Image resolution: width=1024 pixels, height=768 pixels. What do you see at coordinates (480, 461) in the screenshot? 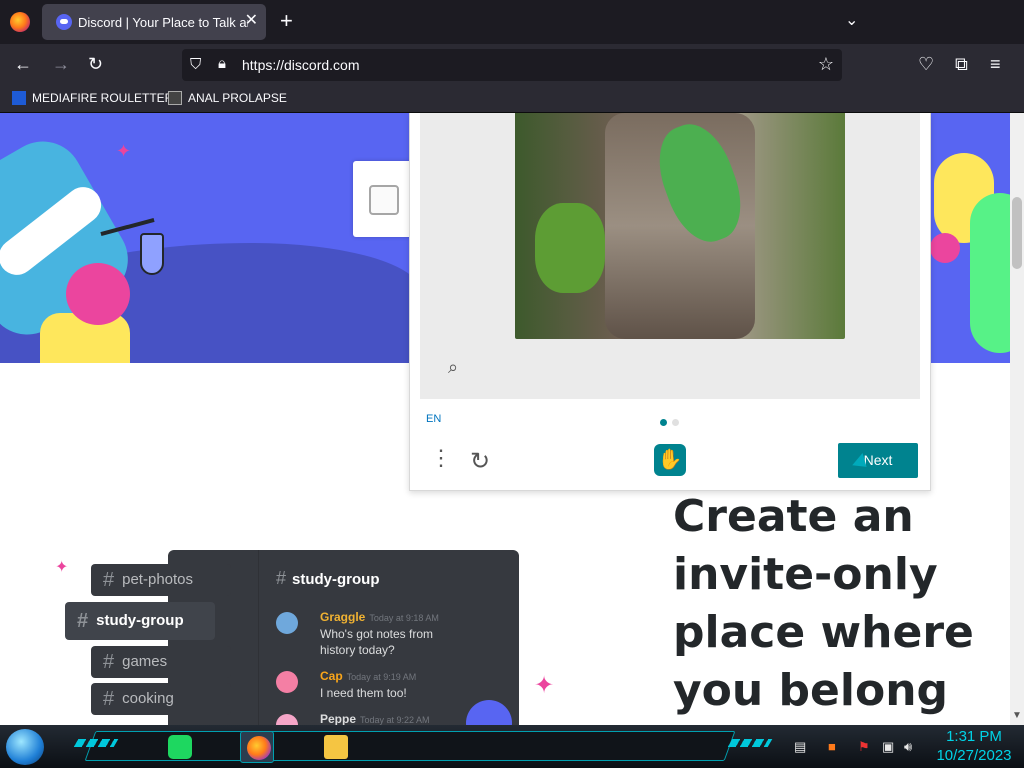
I see `refresh-icon: ↻` at bounding box center [480, 461].